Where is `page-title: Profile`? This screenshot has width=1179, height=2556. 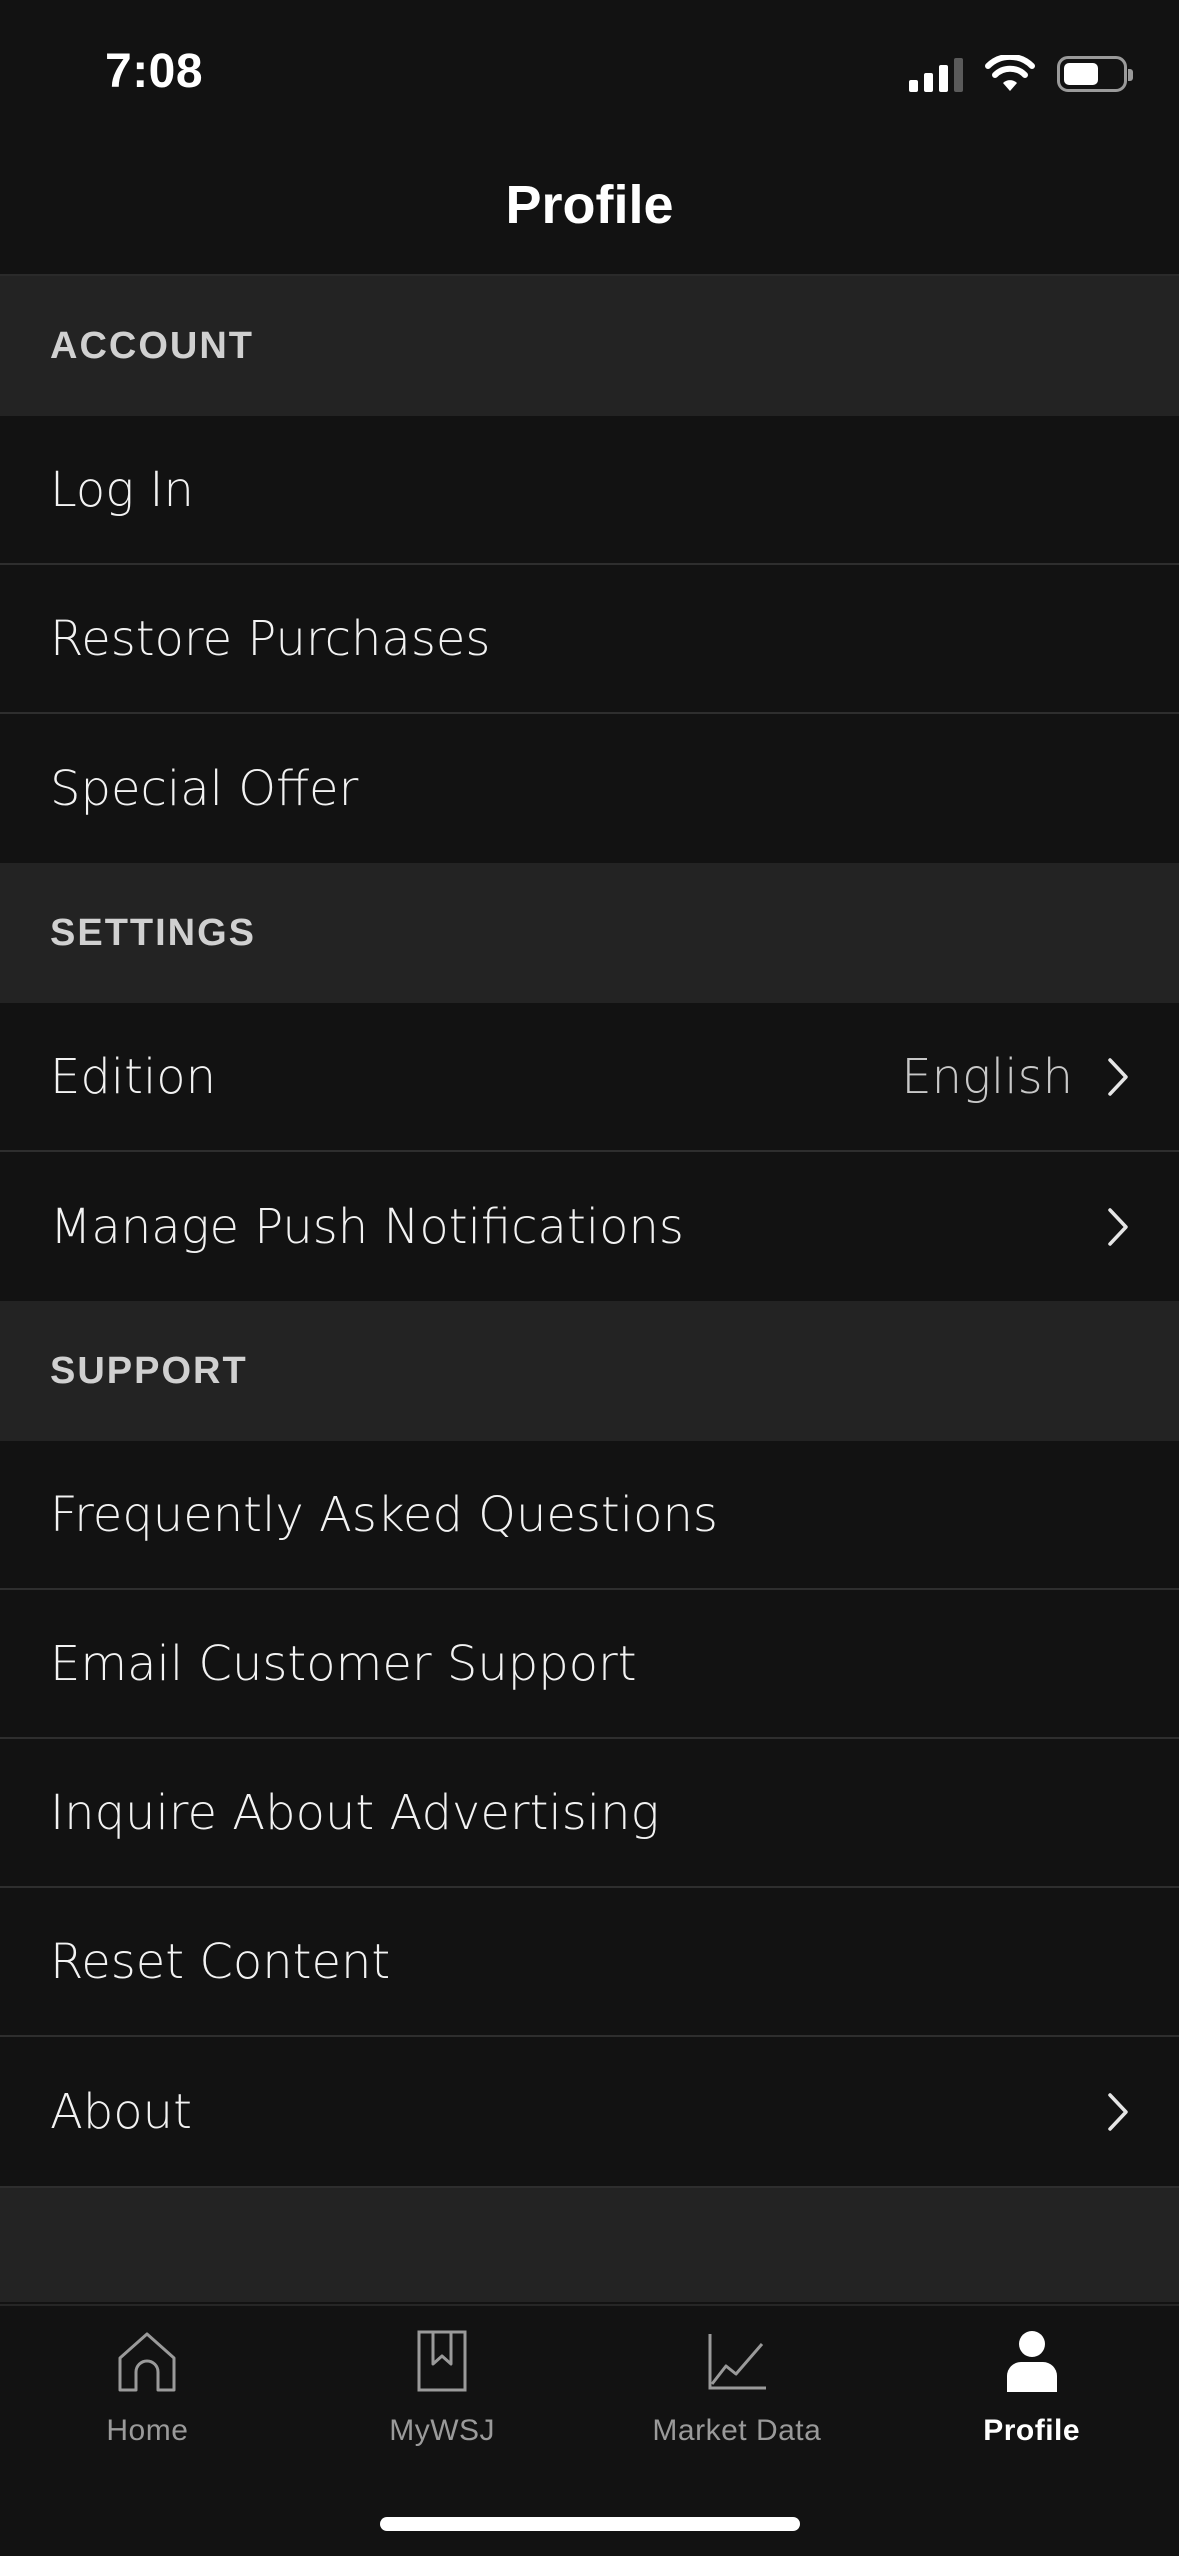
page-title: Profile is located at coordinates (589, 205).